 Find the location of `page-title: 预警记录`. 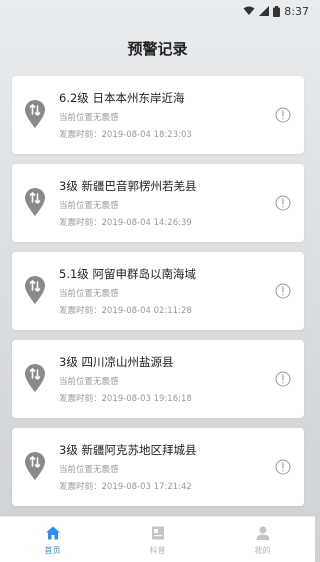

page-title: 预警记录 is located at coordinates (157, 49).